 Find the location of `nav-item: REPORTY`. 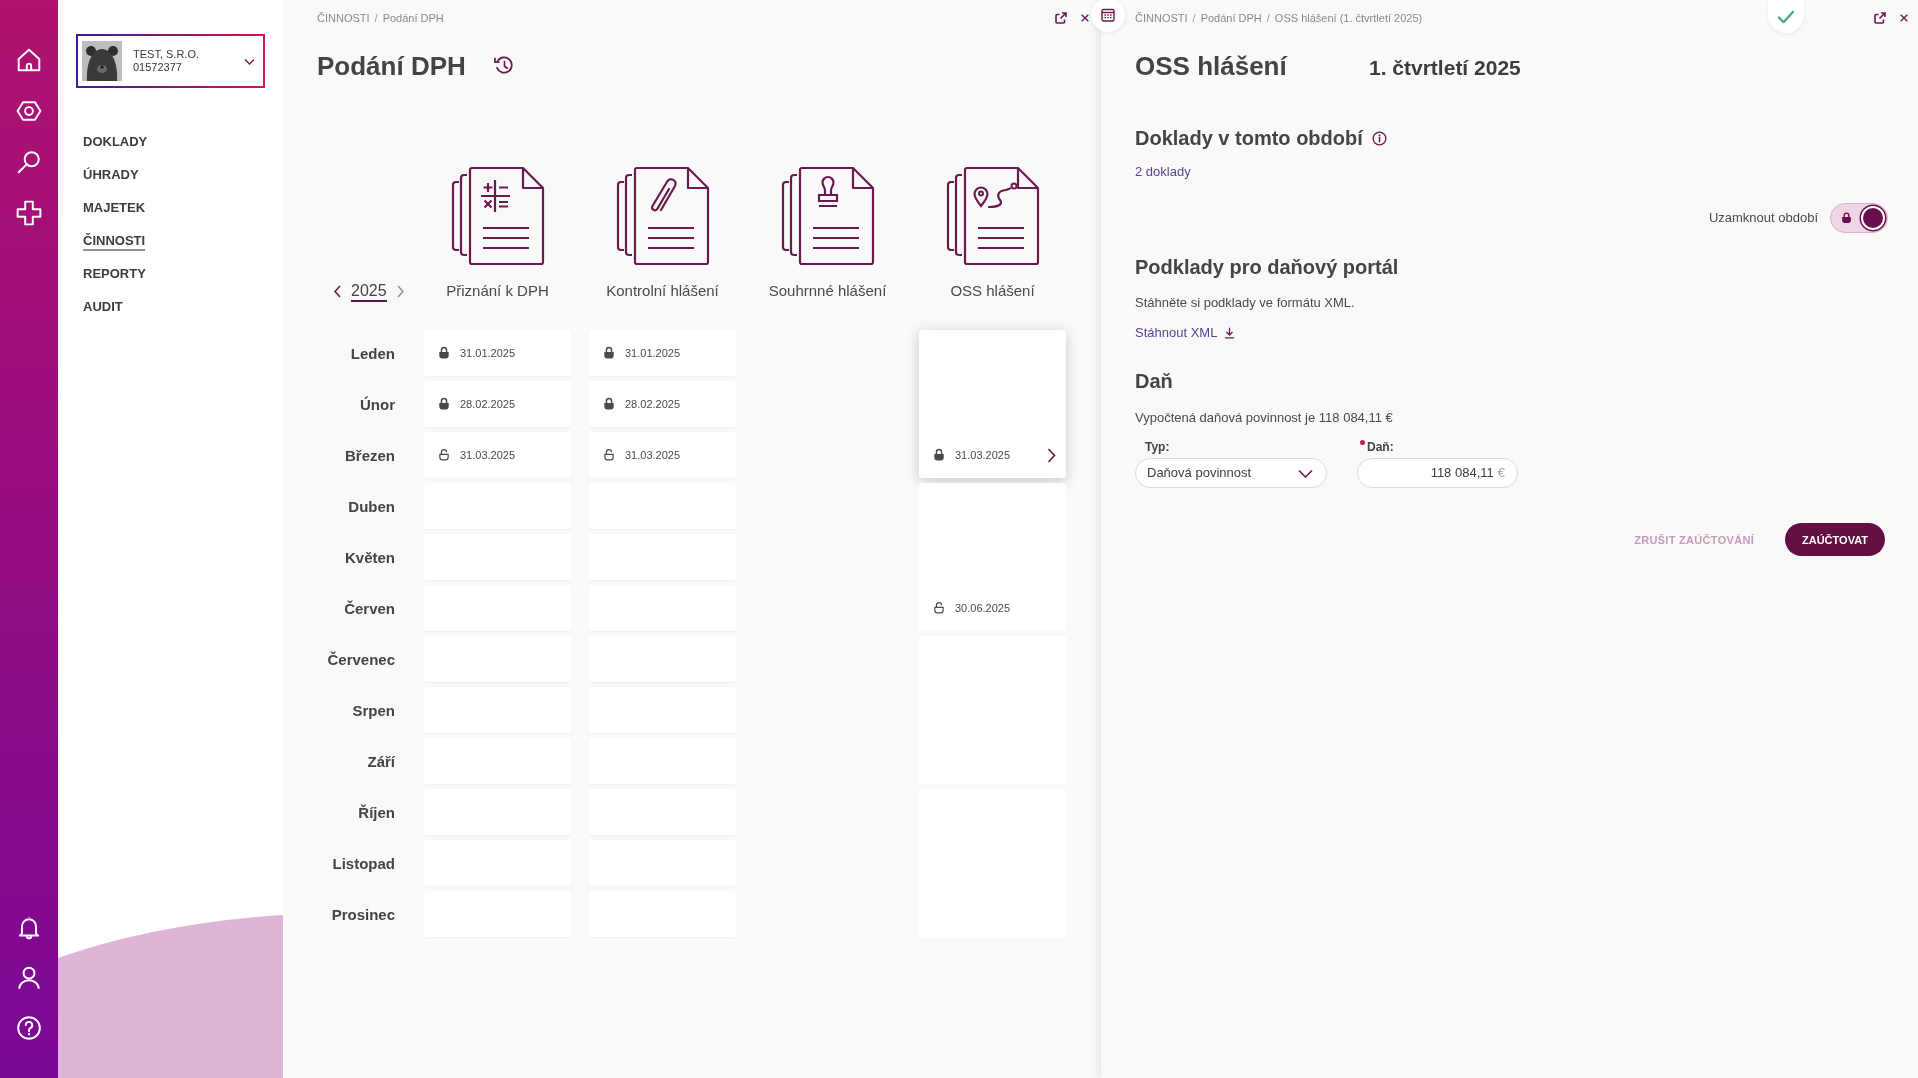

nav-item: REPORTY is located at coordinates (114, 274).